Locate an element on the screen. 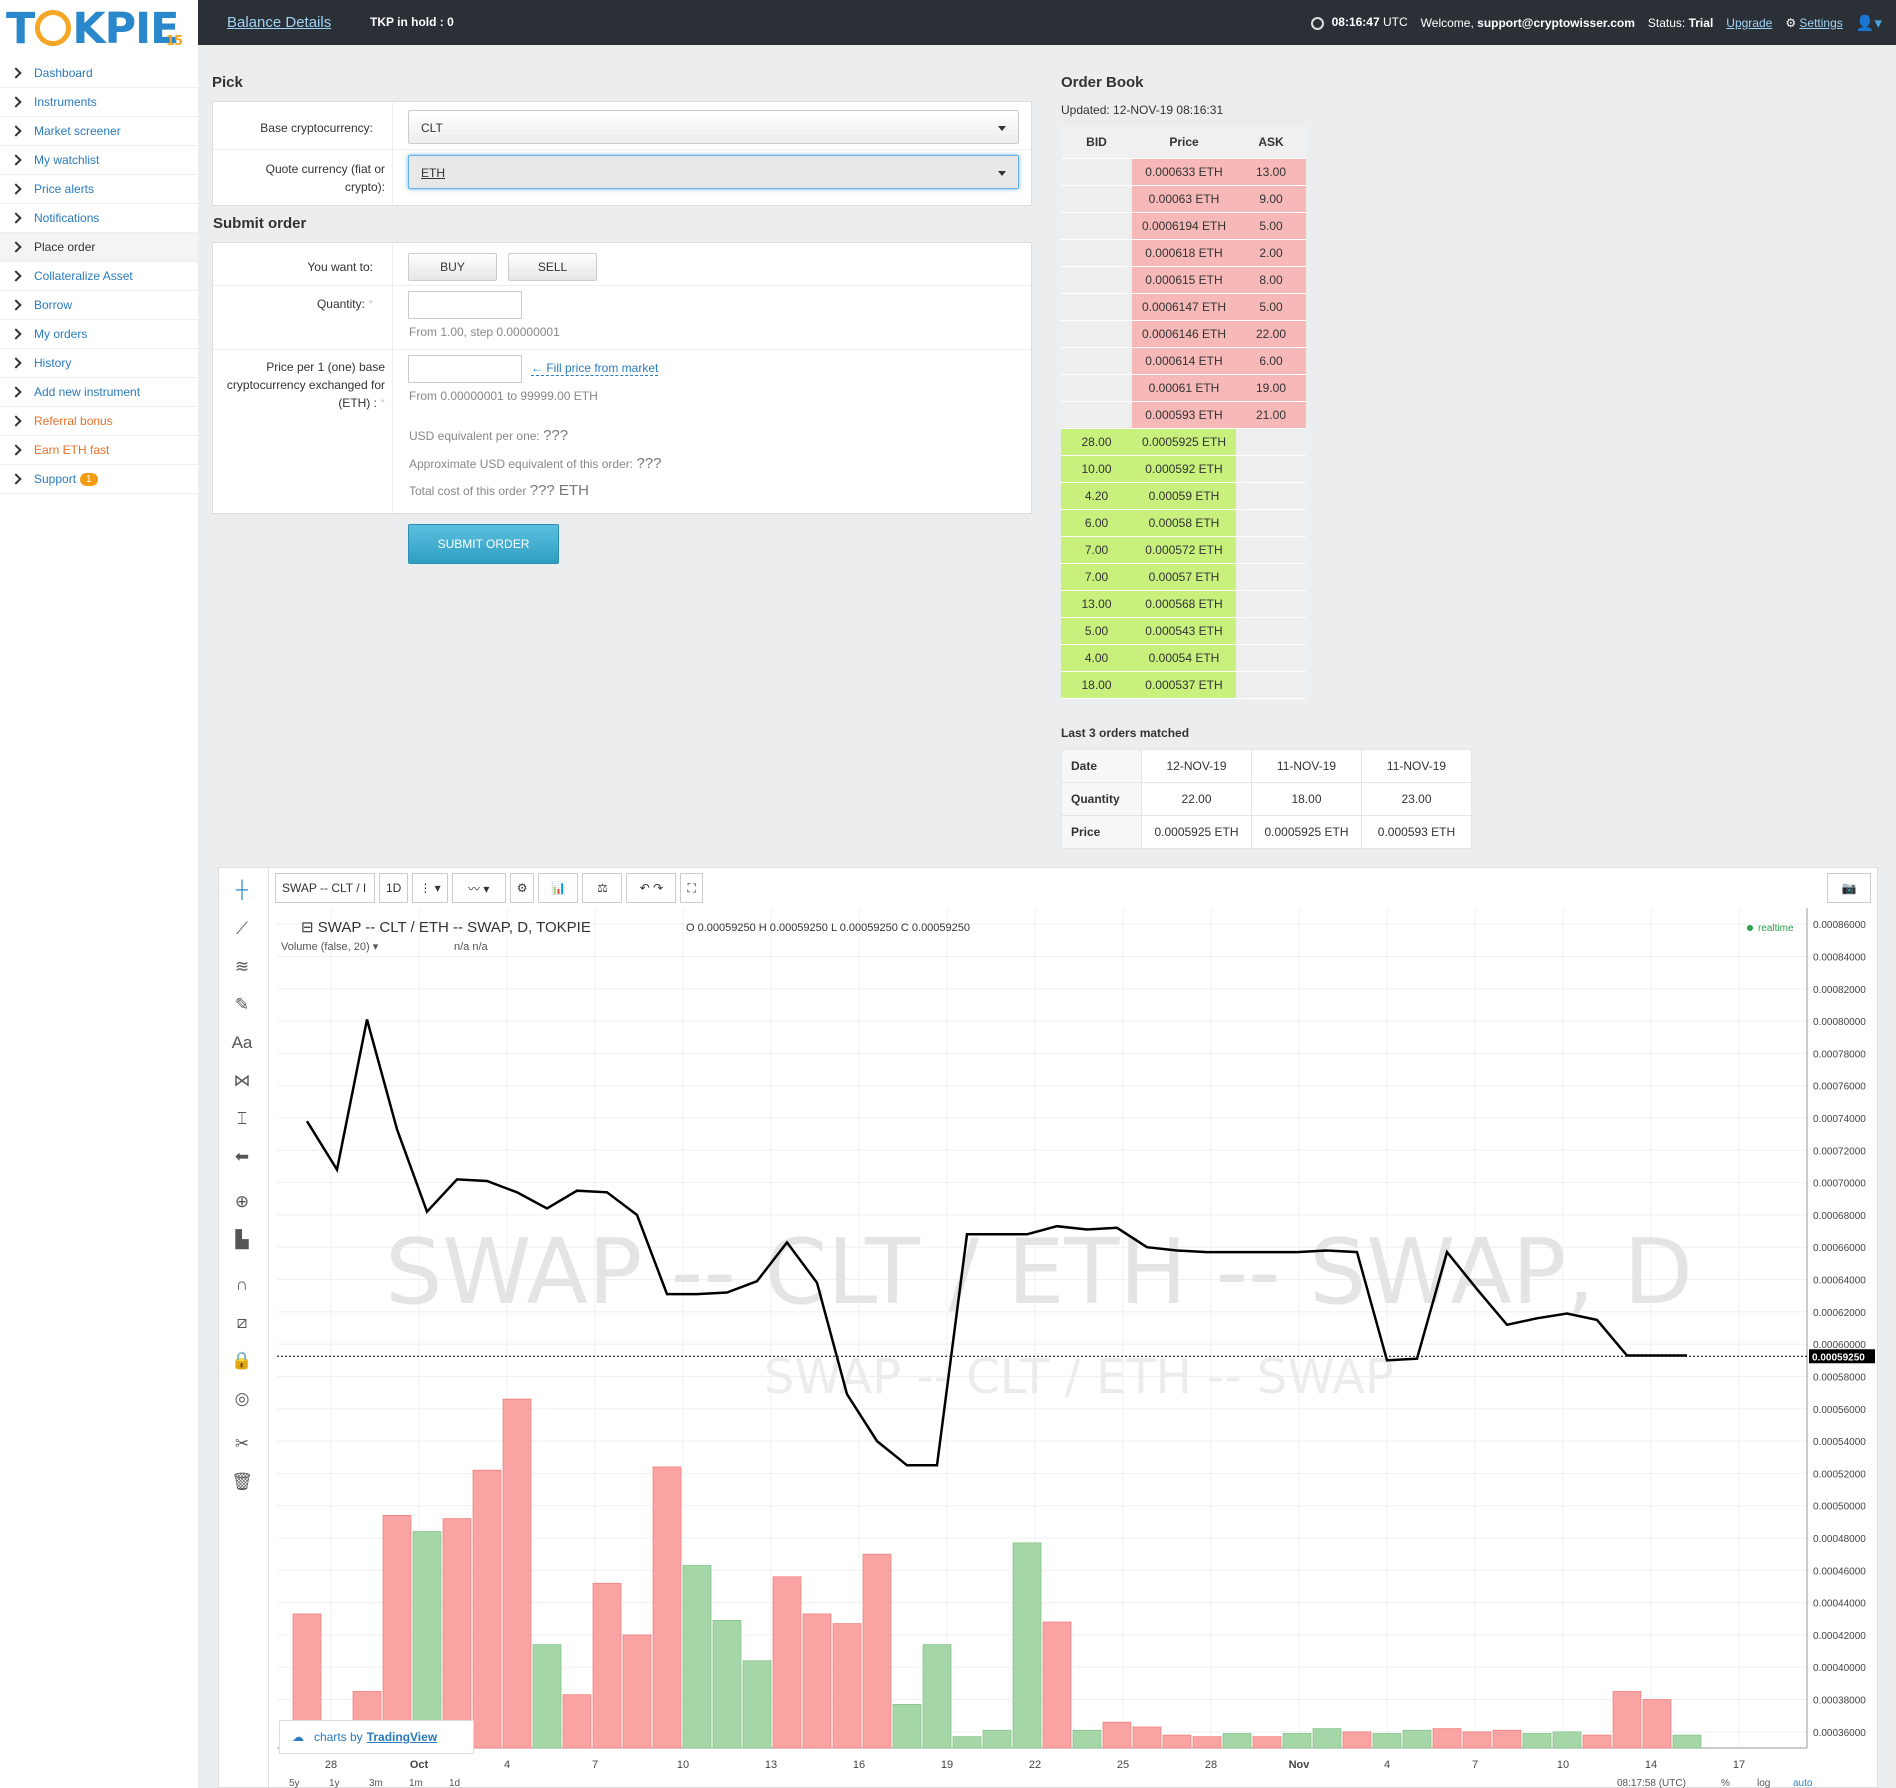  sidebar-item-instruments: Instruments is located at coordinates (99, 102).